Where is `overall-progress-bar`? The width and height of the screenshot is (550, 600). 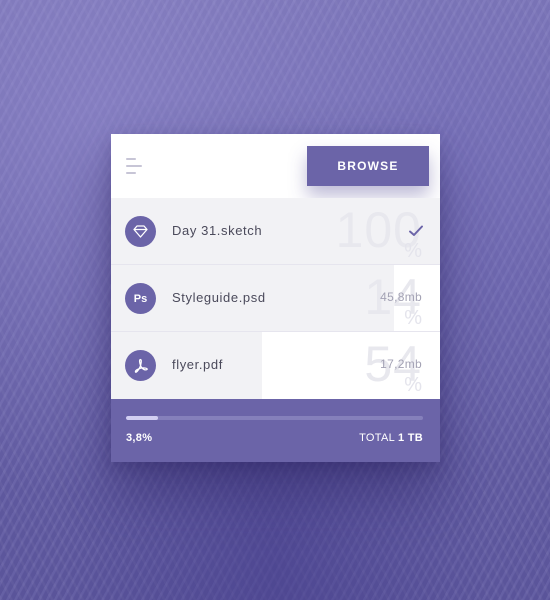
overall-progress-bar is located at coordinates (142, 418).